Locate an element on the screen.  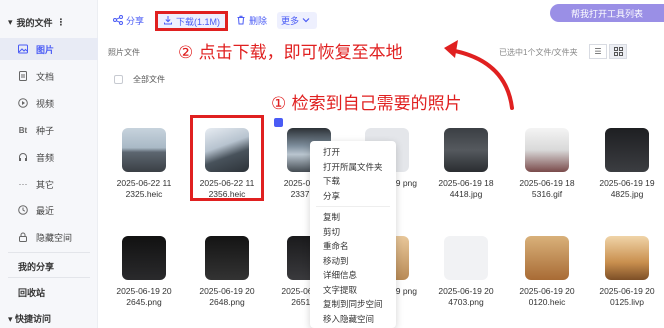
headphones-icon is located at coordinates (23, 157).